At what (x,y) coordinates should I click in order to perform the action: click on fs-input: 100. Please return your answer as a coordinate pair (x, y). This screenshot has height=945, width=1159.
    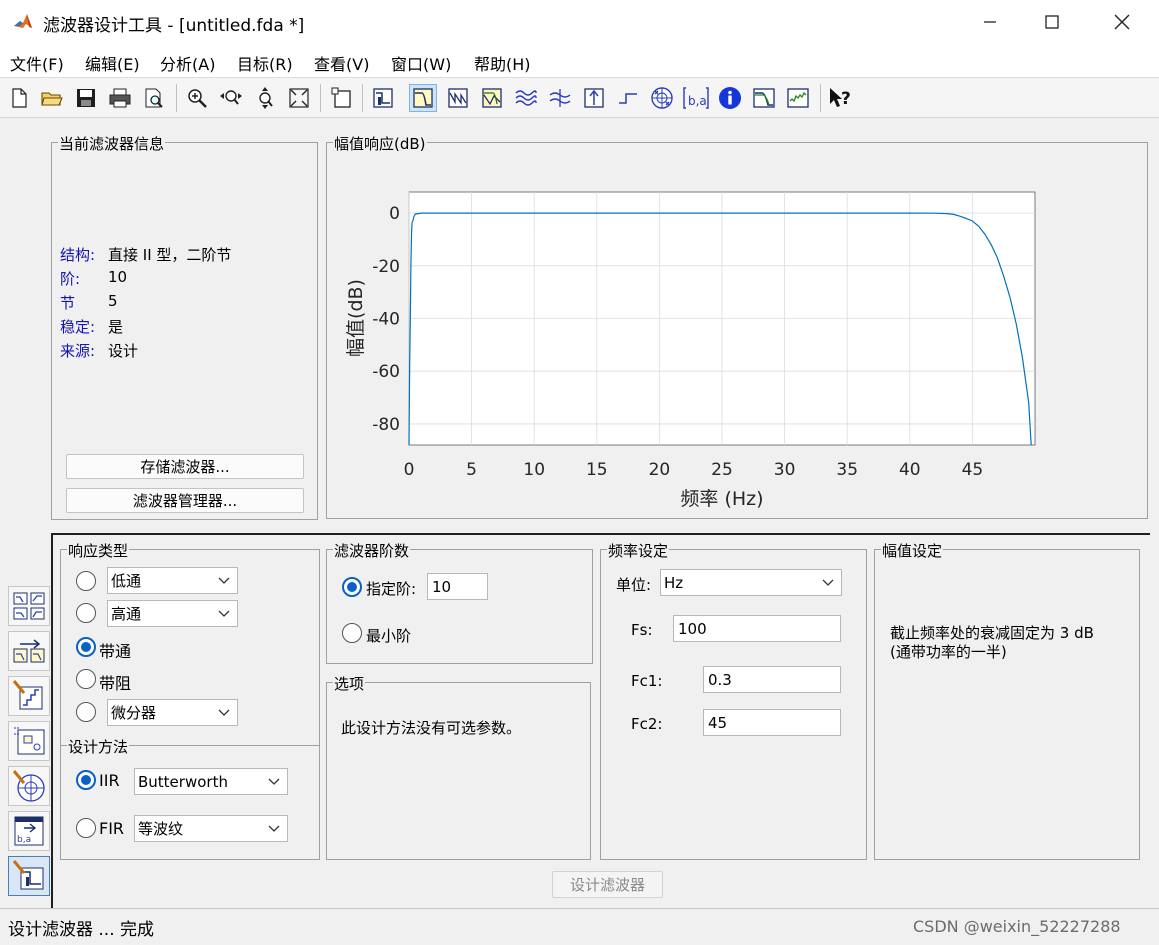
    Looking at the image, I should click on (757, 628).